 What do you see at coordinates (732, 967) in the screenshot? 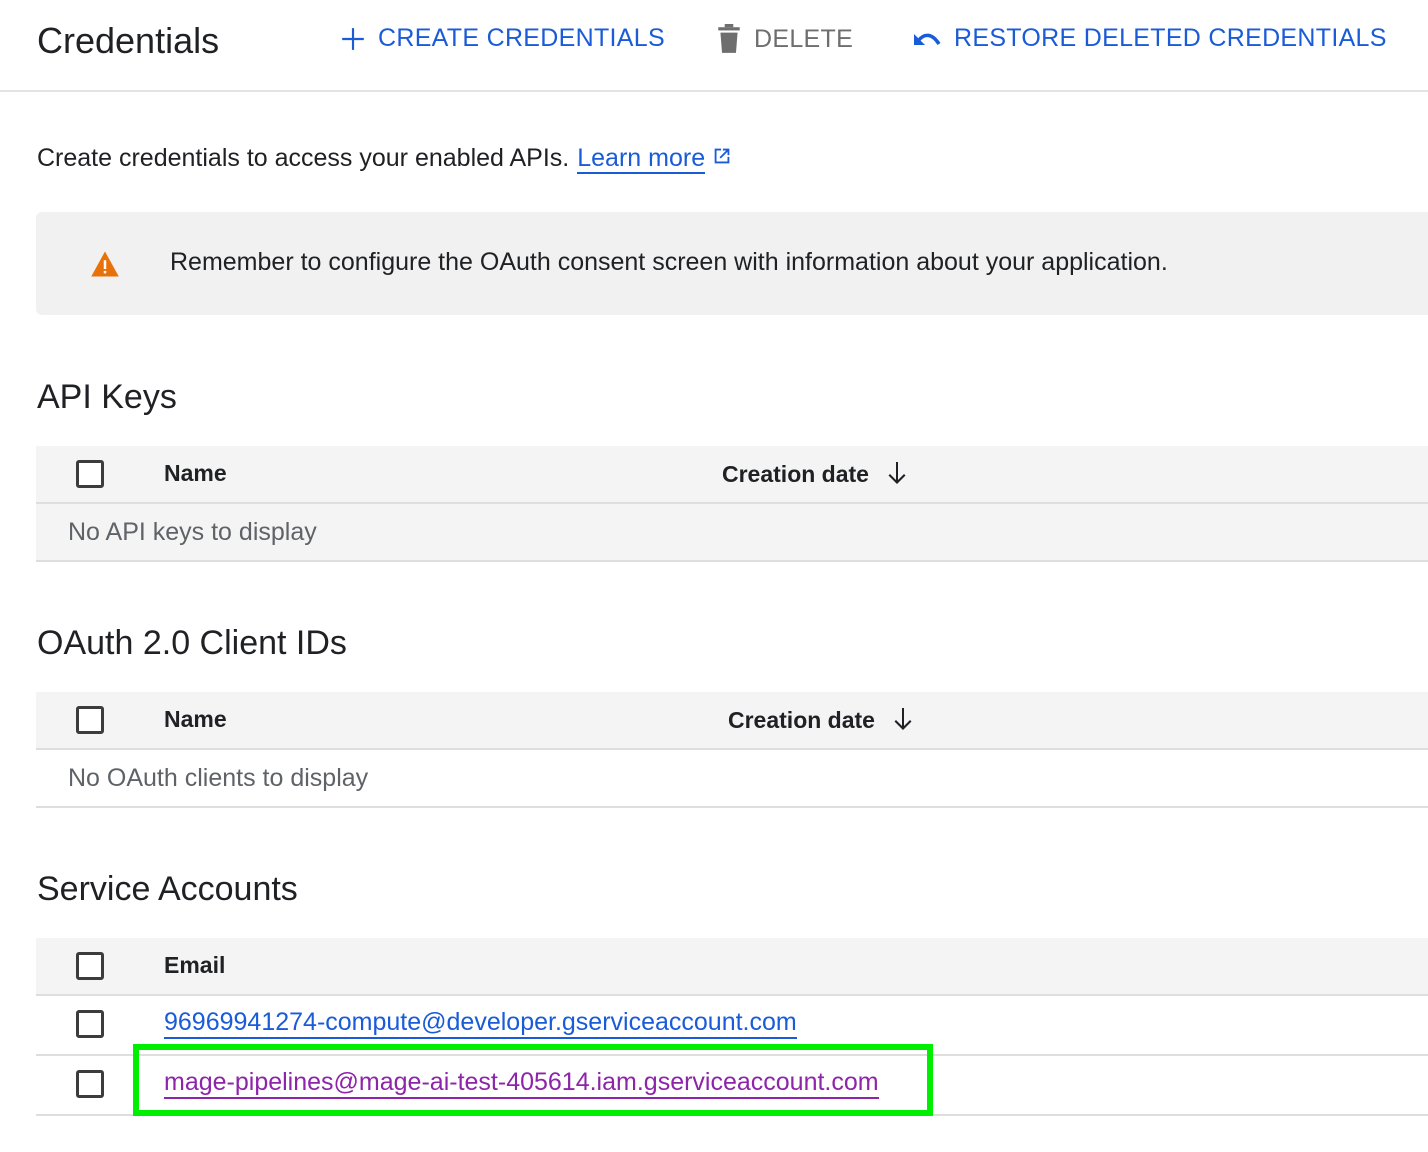
I see `table-header: Email` at bounding box center [732, 967].